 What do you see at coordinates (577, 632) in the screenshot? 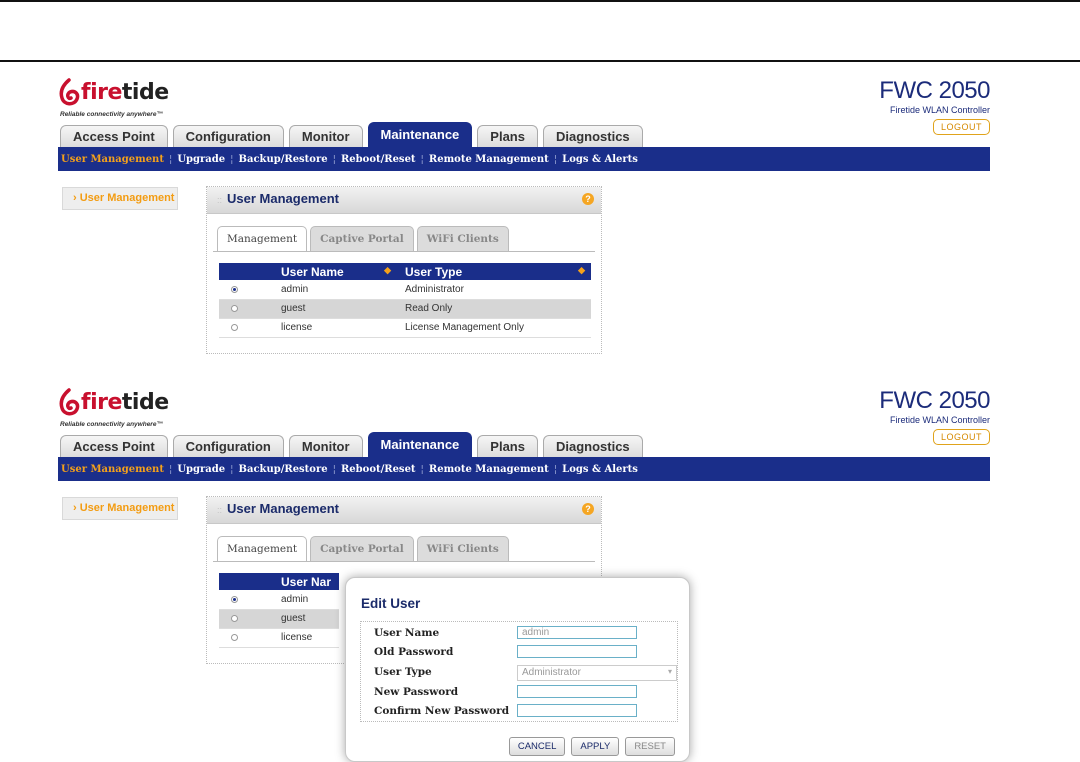
I see `user-name-input` at bounding box center [577, 632].